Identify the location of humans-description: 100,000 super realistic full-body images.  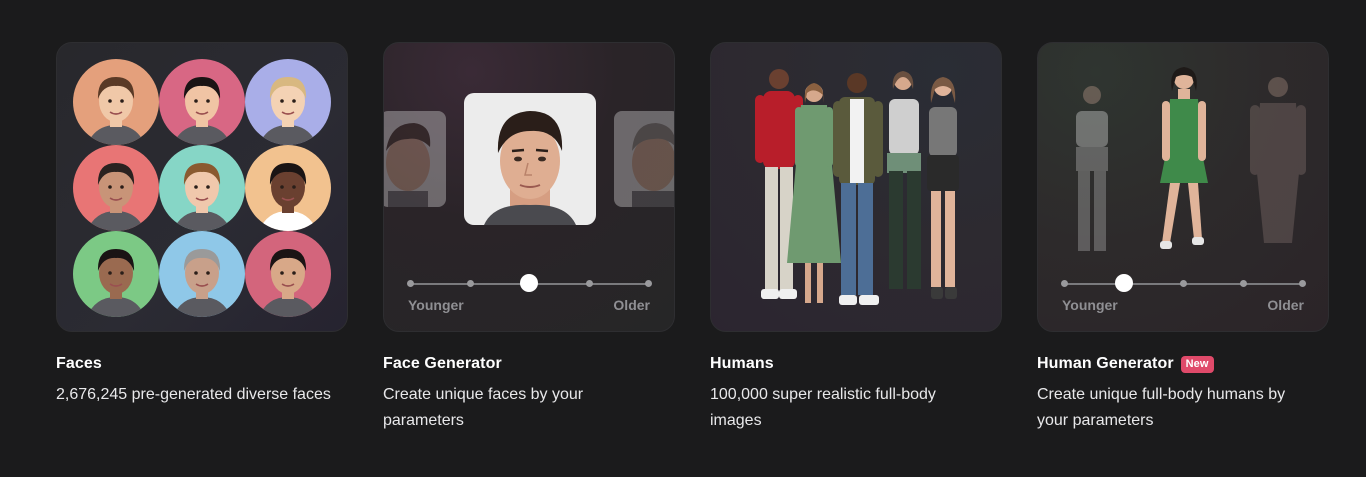
(823, 407).